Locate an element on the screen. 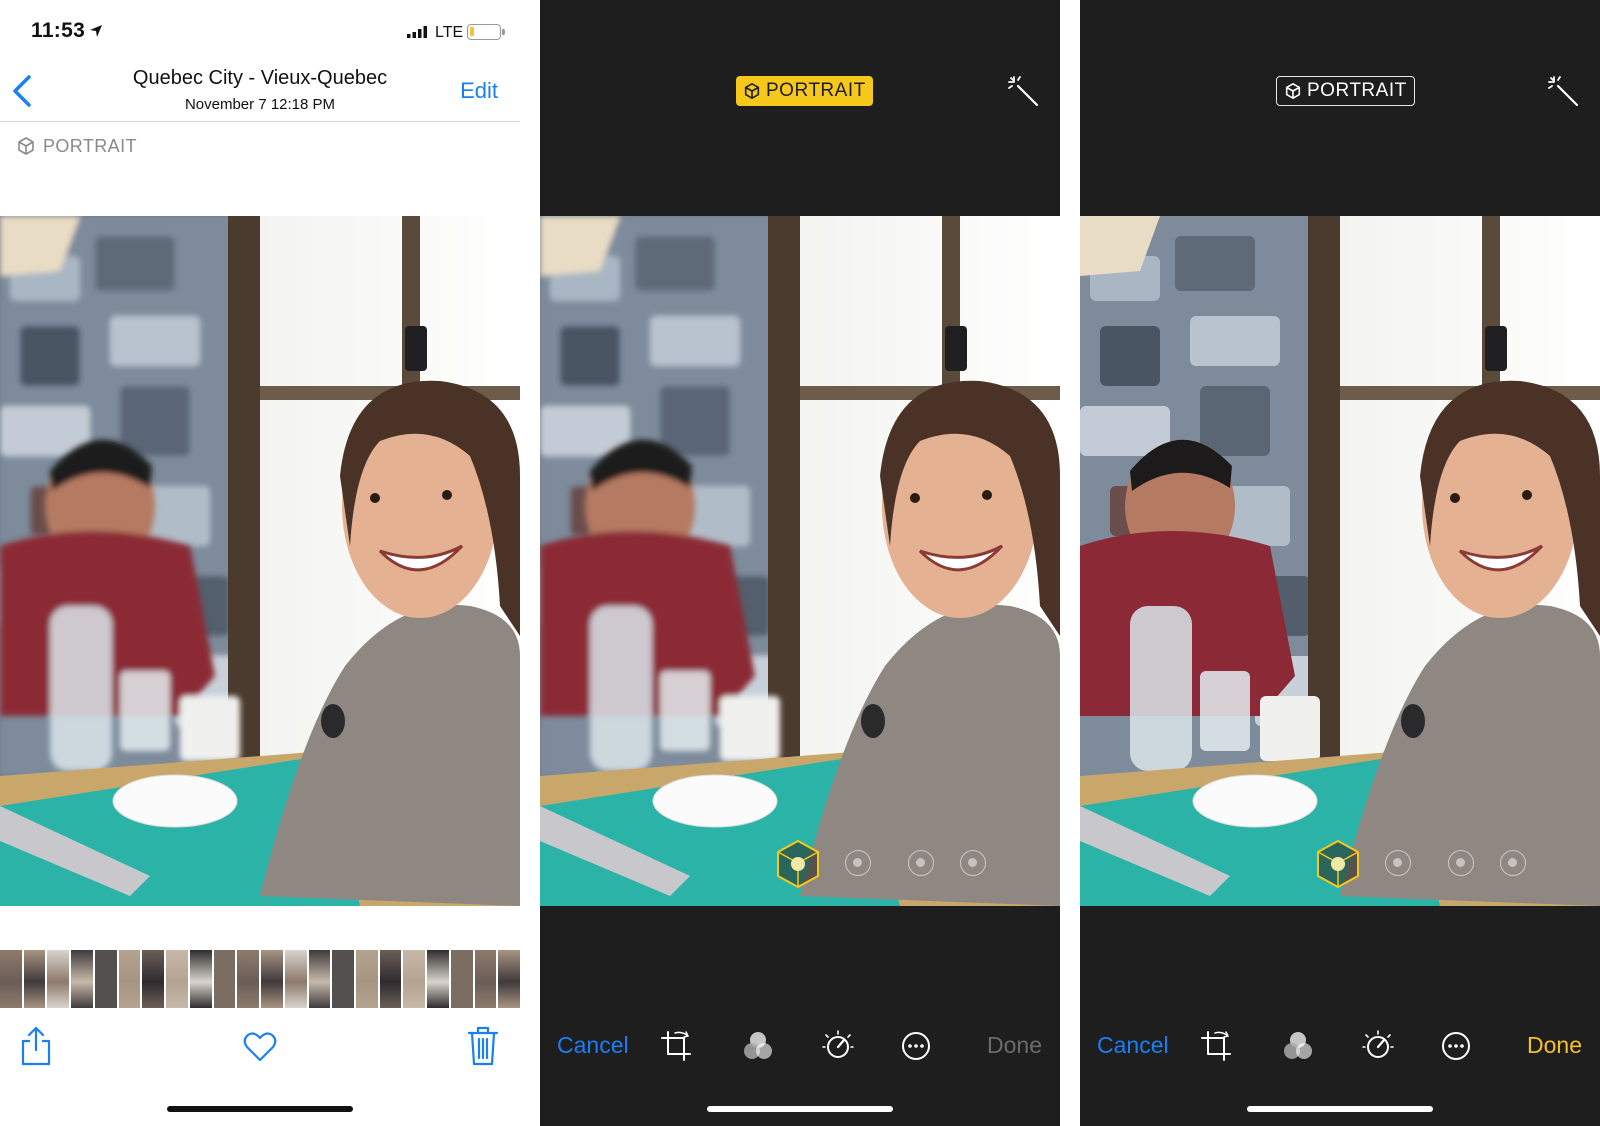  photo-date: November 7 12:18 PM is located at coordinates (260, 104).